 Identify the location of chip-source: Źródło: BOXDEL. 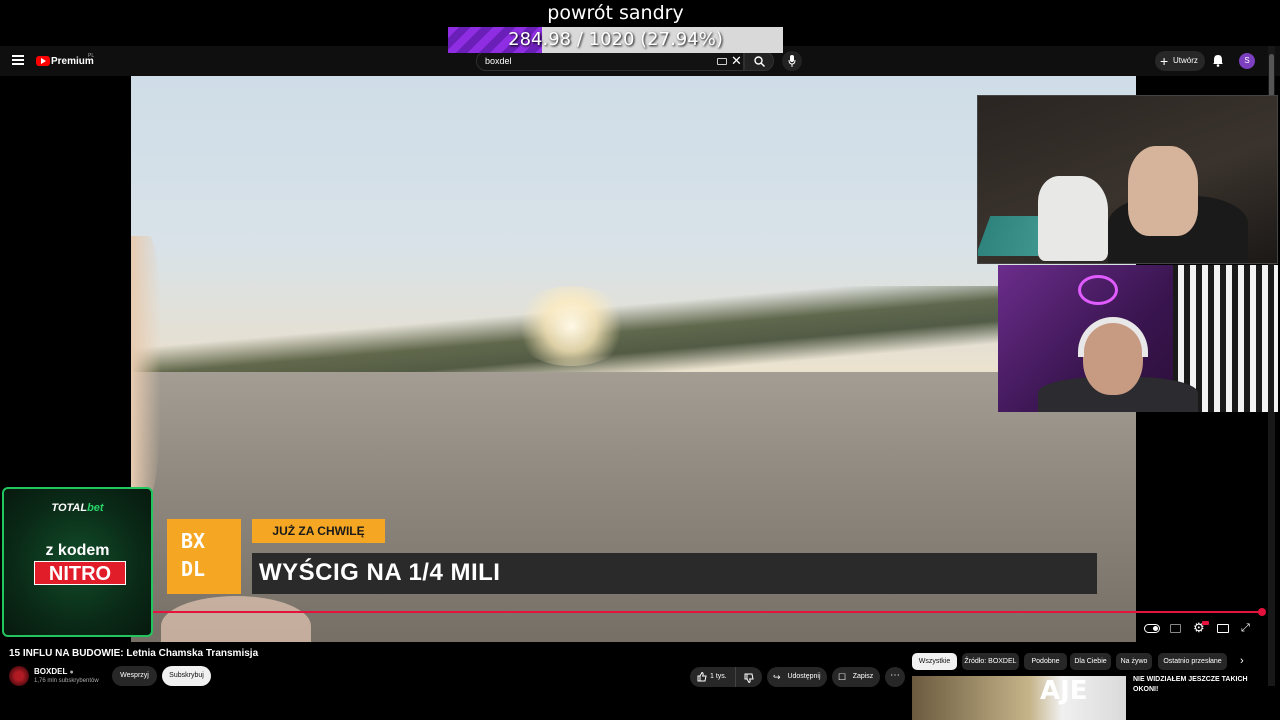
(990, 661).